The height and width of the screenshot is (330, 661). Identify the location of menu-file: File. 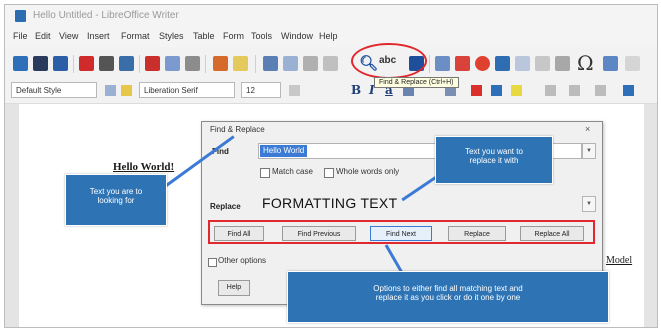
(20, 36).